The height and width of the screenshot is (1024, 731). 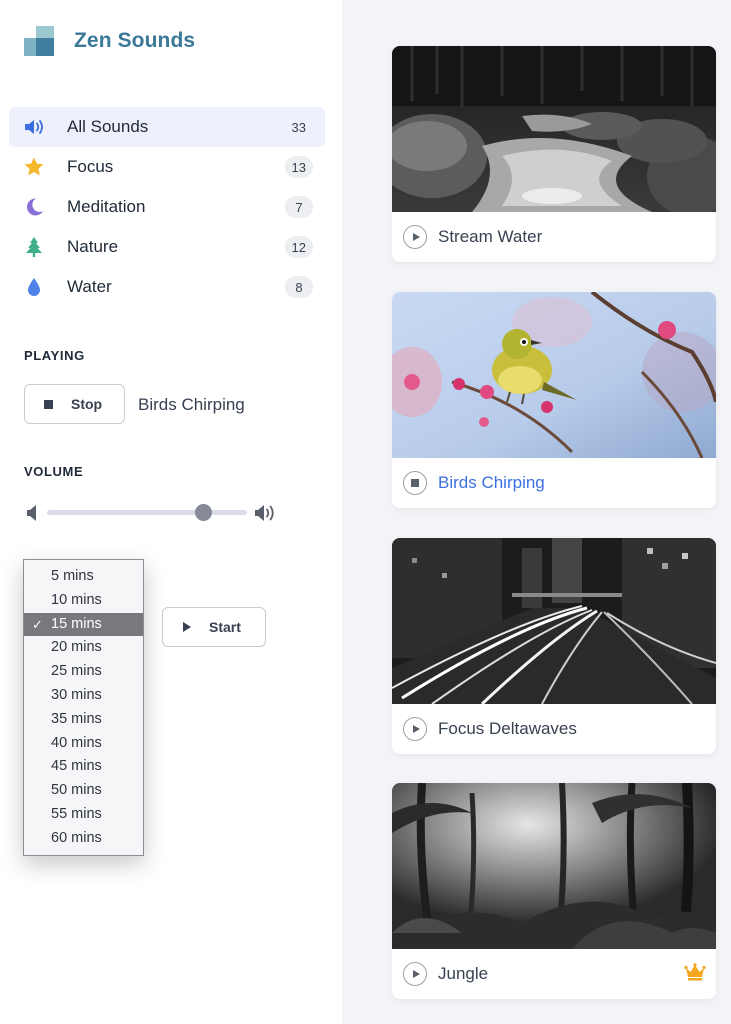 What do you see at coordinates (298, 167) in the screenshot?
I see `nav-item-count: 13` at bounding box center [298, 167].